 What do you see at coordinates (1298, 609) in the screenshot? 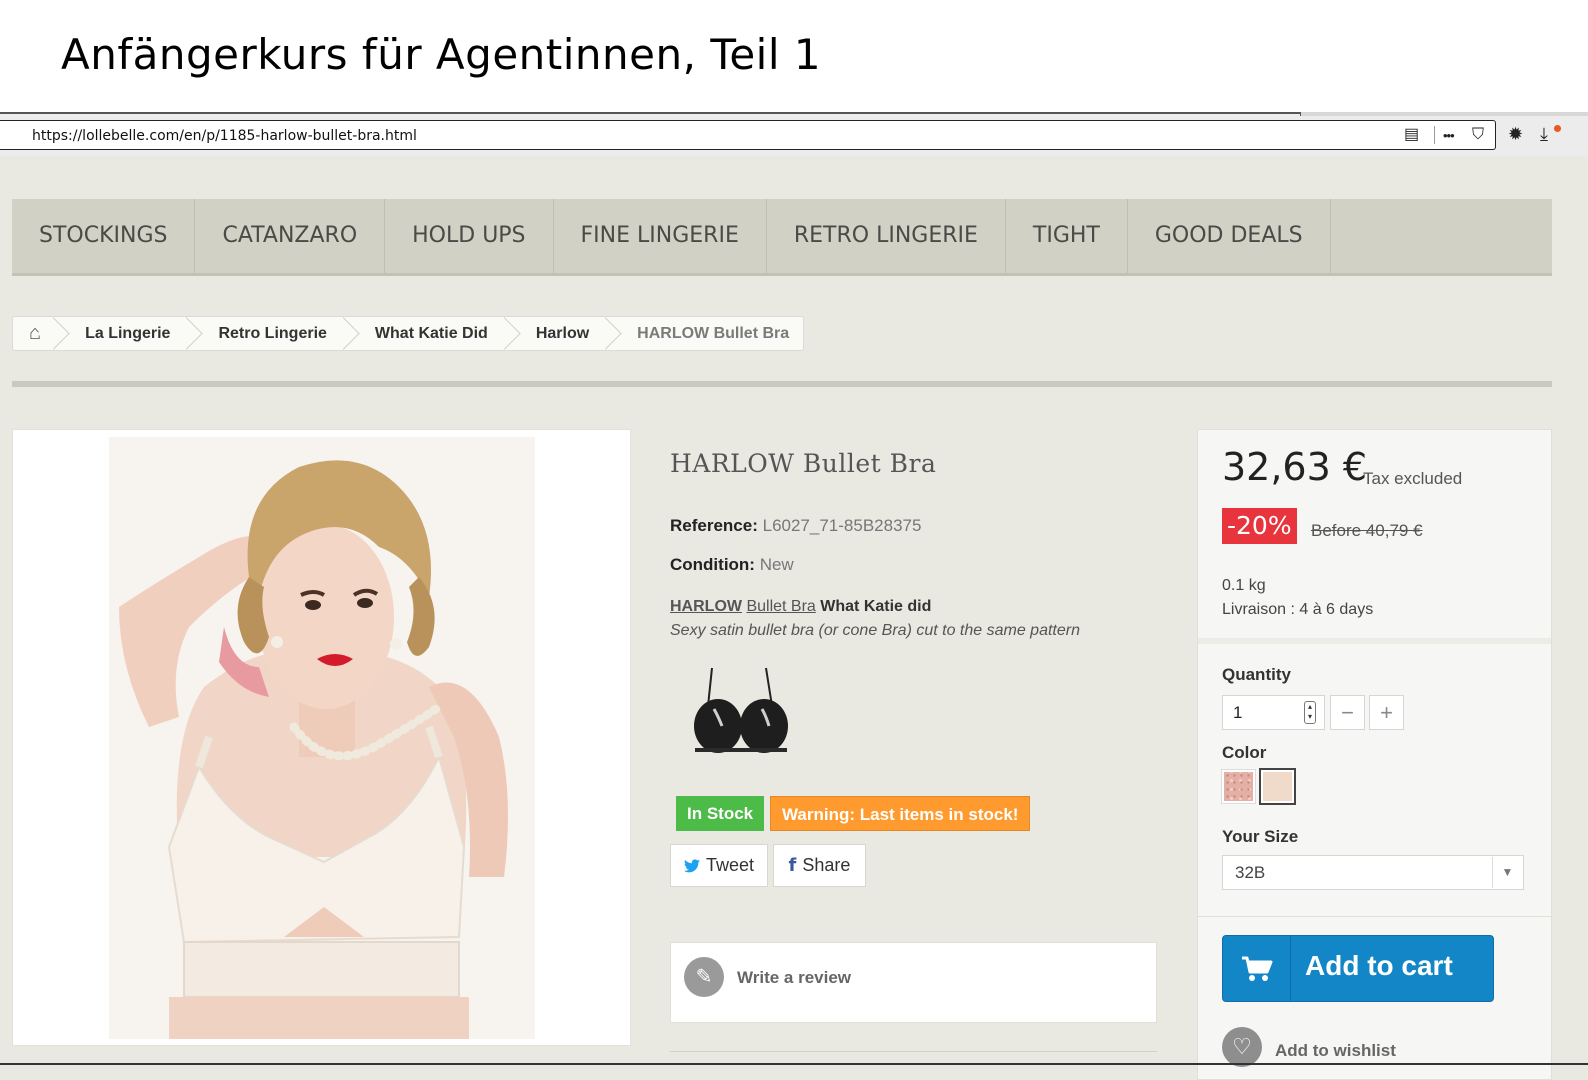
I see `delivery-time: Livraison : 4 à 6 days` at bounding box center [1298, 609].